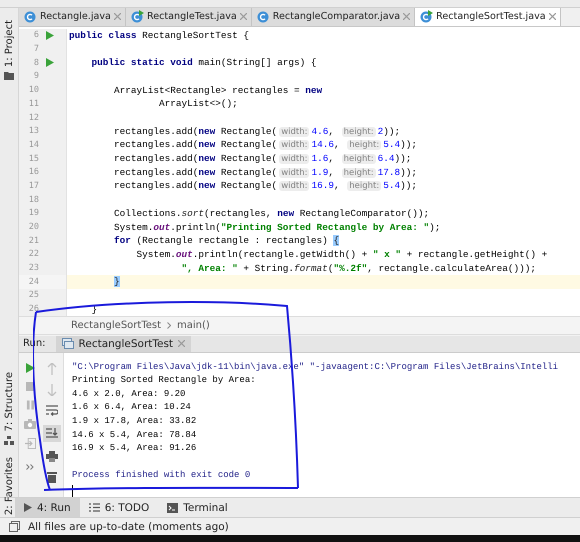 Image resolution: width=580 pixels, height=542 pixels. What do you see at coordinates (33, 103) in the screenshot?
I see `line-number: 11` at bounding box center [33, 103].